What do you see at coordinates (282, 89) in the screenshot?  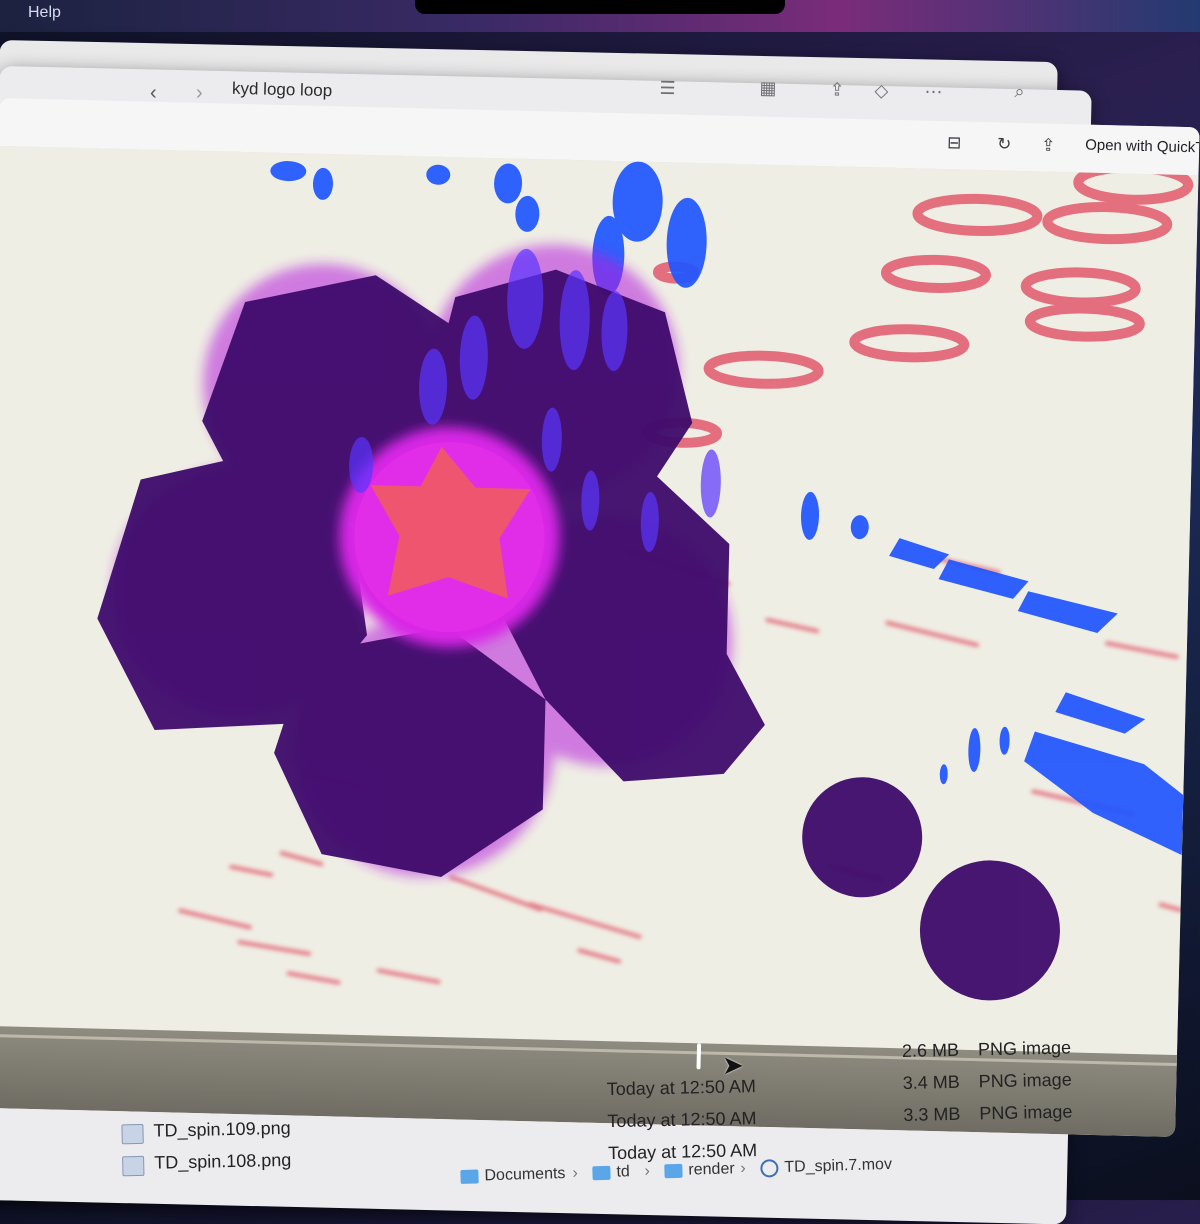 I see `window-title: kyd logo loop` at bounding box center [282, 89].